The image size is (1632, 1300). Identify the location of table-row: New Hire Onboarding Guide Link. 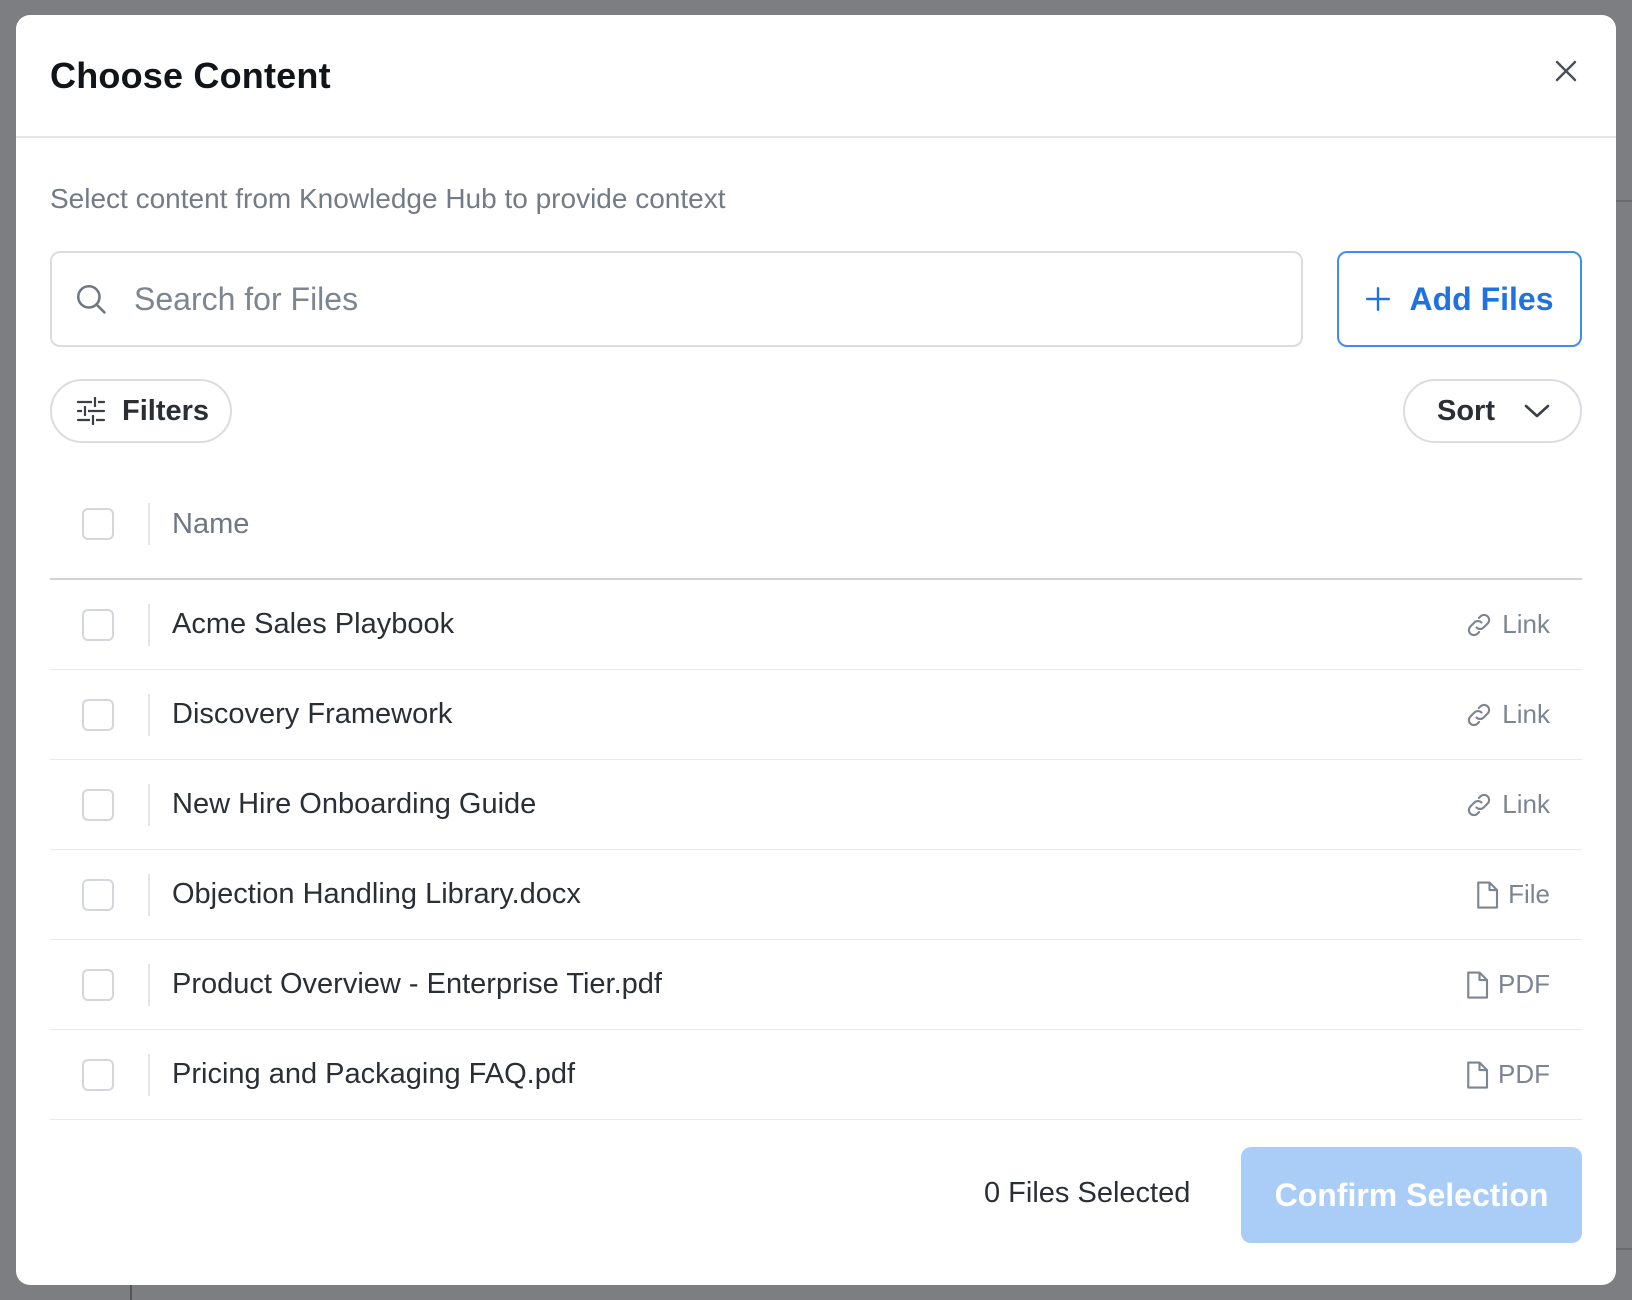
(816, 805).